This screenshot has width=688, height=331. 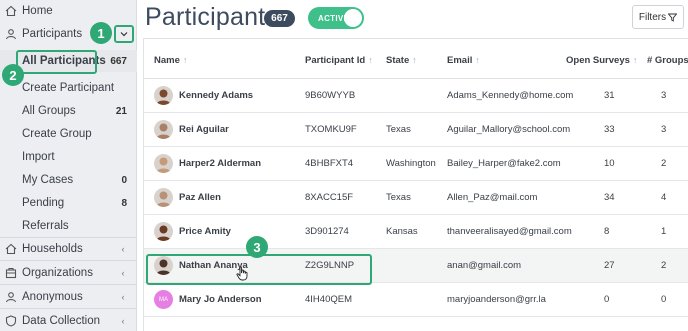 What do you see at coordinates (11, 297) in the screenshot?
I see `user-icon` at bounding box center [11, 297].